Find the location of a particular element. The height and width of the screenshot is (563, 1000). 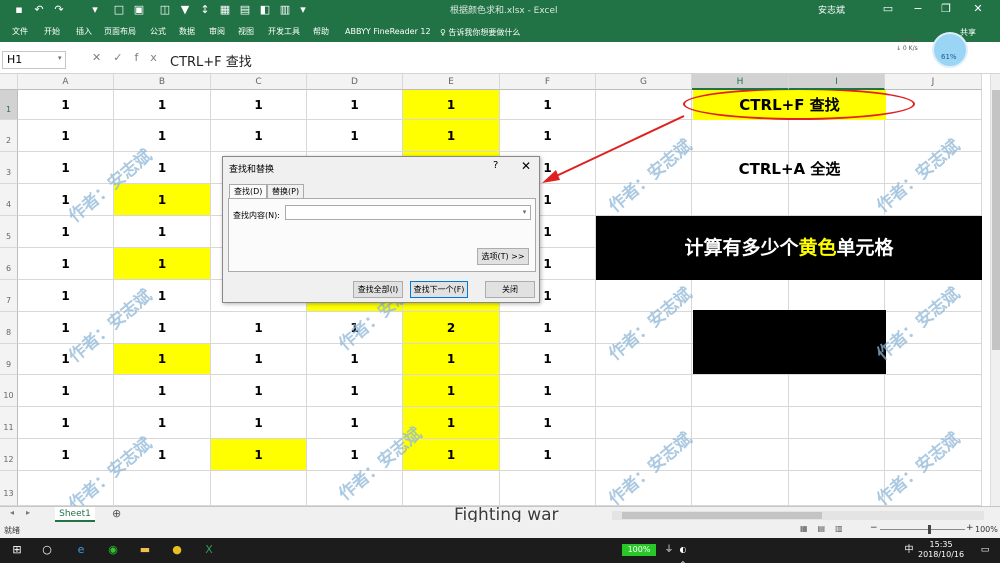

cell-c8: 1 is located at coordinates (259, 328).